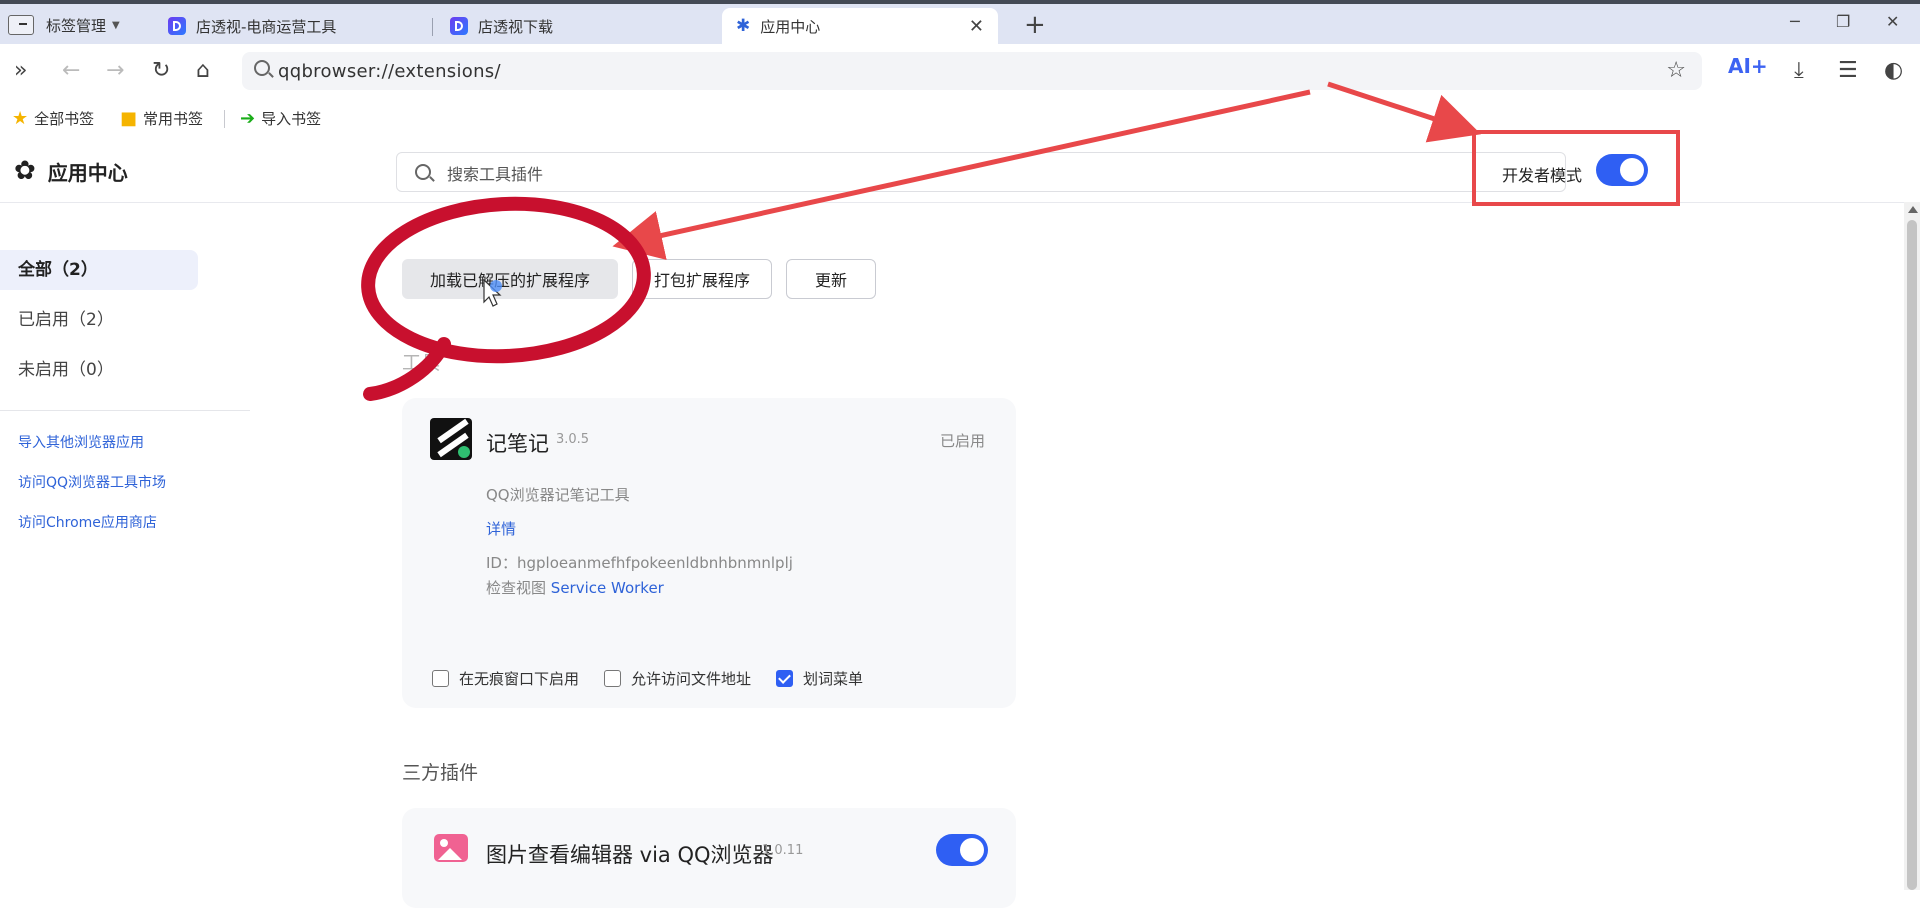 The width and height of the screenshot is (1920, 908). Describe the element at coordinates (860, 26) in the screenshot. I see `tab-app-center: ✱ 应用中心 ✕` at that location.